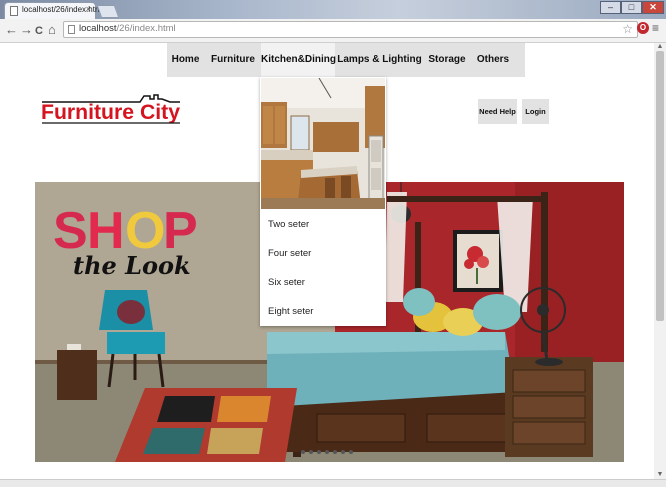 This screenshot has width=666, height=487. I want to click on back-arrow-icon: ←, so click(11, 30).